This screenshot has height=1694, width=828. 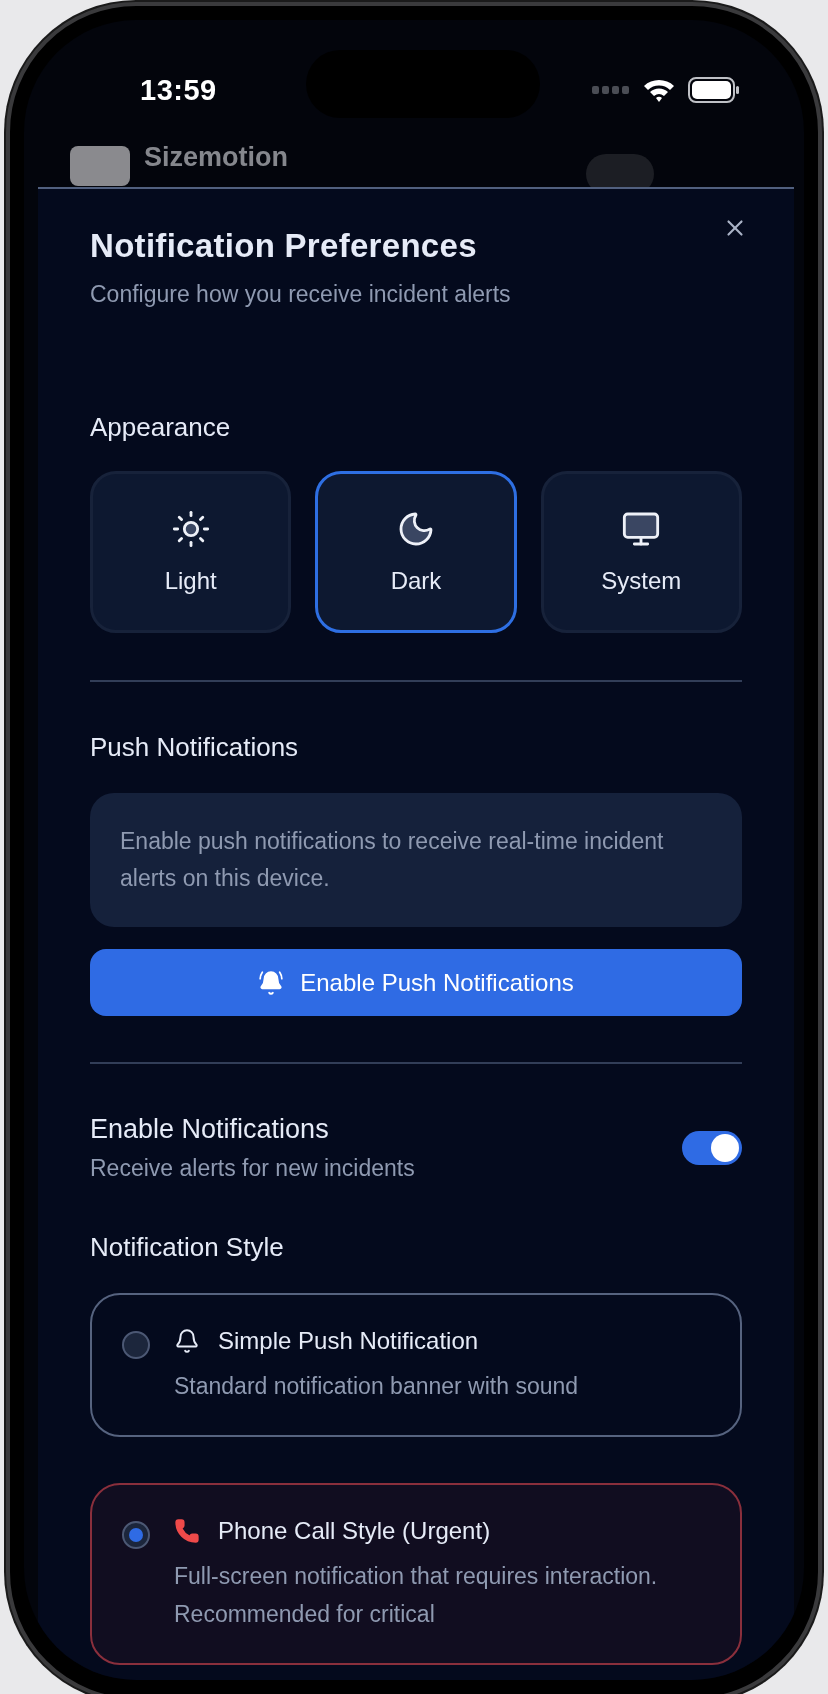 I want to click on section-heading: Notification Style, so click(x=187, y=1247).